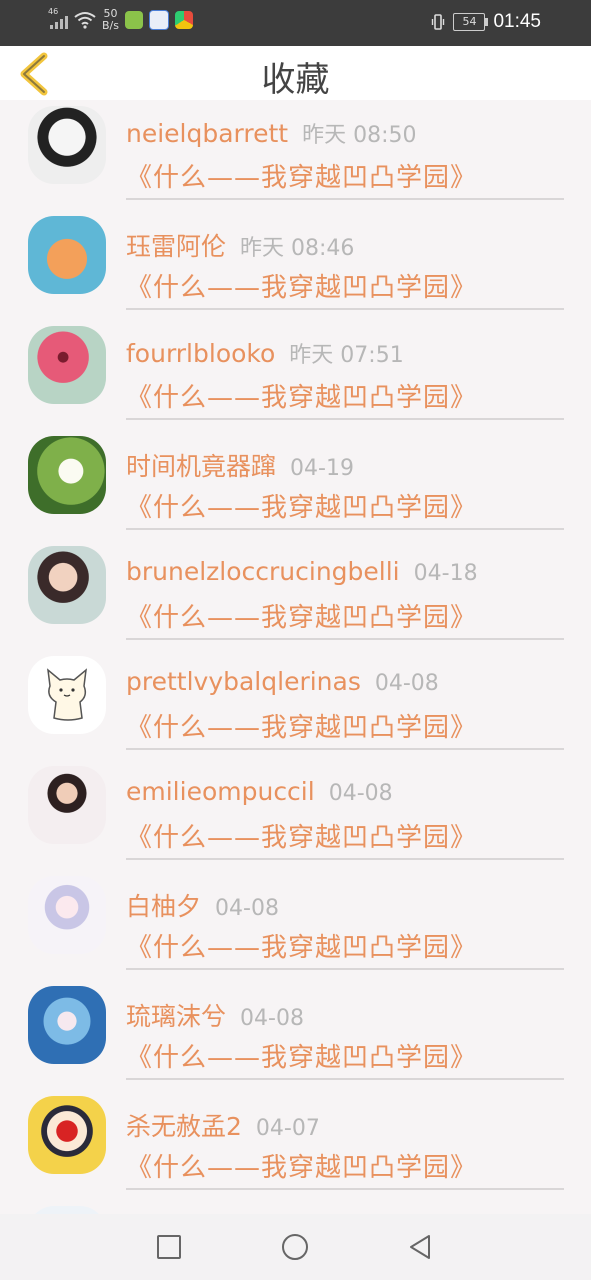  What do you see at coordinates (282, 681) in the screenshot?
I see `user-name: prettlvybalqlerinas 04-08` at bounding box center [282, 681].